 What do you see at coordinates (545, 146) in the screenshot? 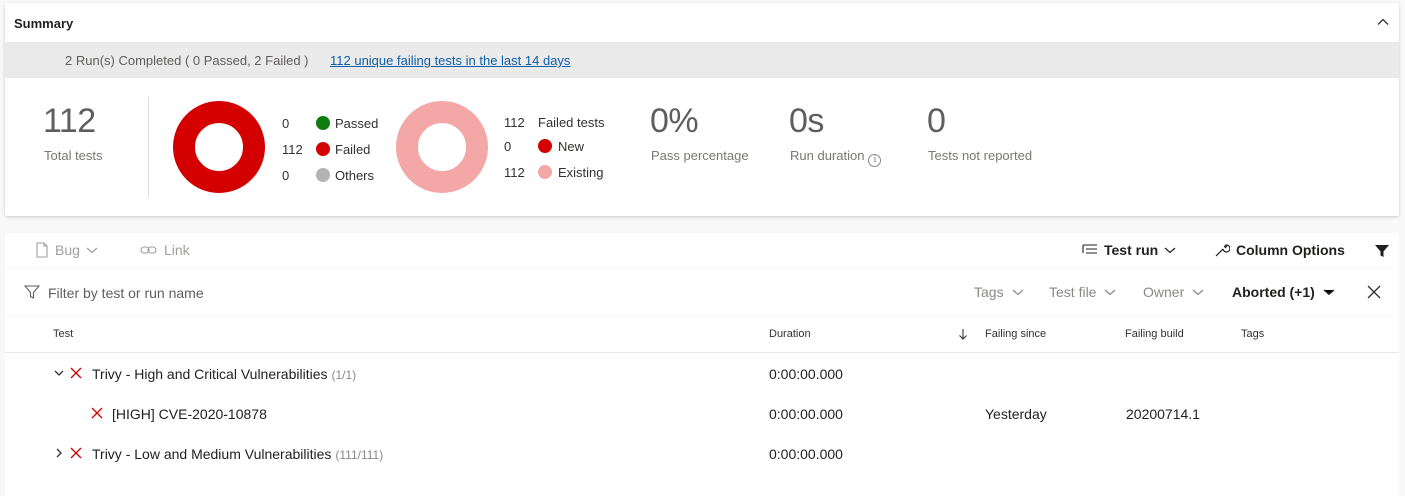
I see `new-dot` at bounding box center [545, 146].